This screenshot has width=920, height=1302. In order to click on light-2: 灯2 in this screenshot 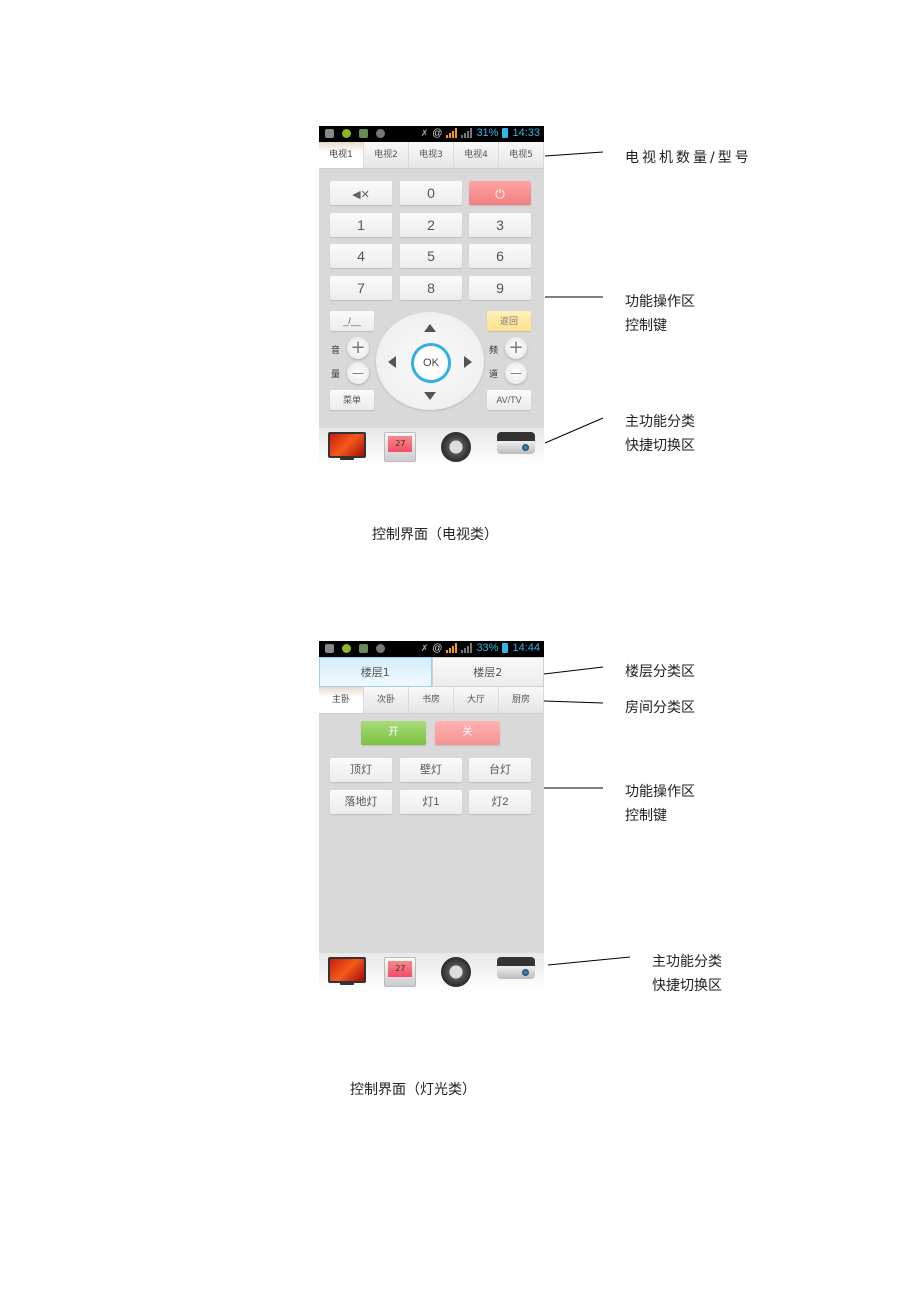, I will do `click(500, 802)`.